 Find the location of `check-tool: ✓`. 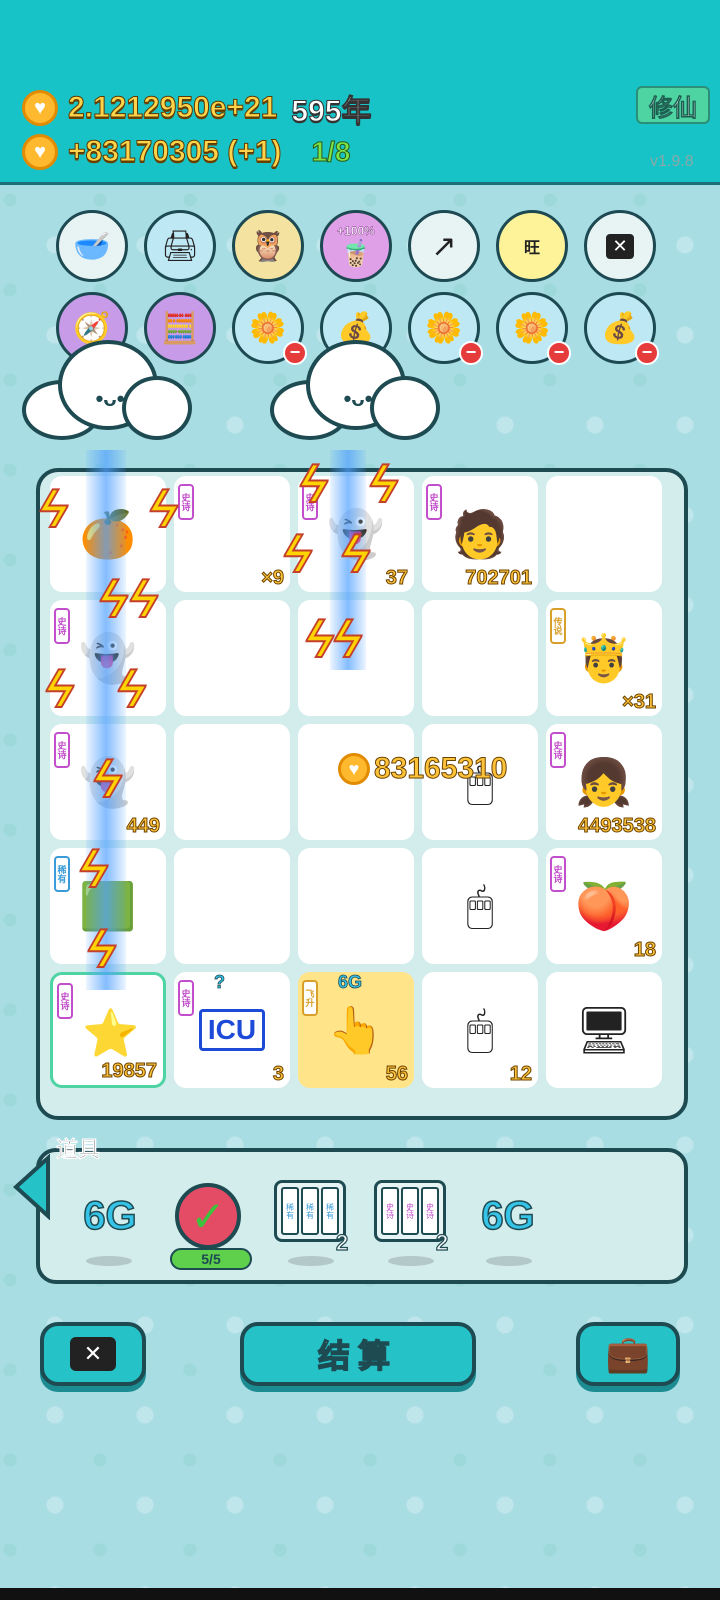

check-tool: ✓ is located at coordinates (208, 1216).